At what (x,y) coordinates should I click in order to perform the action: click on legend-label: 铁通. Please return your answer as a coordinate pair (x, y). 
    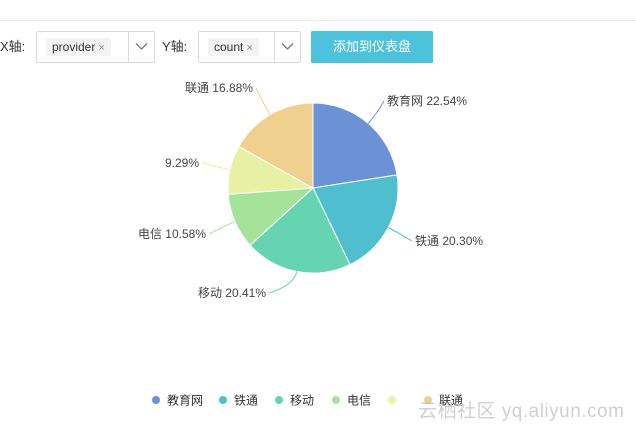
    Looking at the image, I should click on (246, 401).